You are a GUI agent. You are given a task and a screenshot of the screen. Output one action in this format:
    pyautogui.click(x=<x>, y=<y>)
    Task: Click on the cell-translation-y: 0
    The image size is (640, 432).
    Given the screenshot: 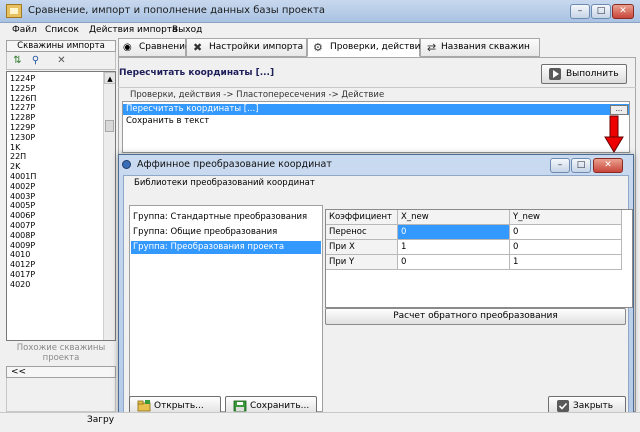 What is the action you would take?
    pyautogui.click(x=566, y=232)
    